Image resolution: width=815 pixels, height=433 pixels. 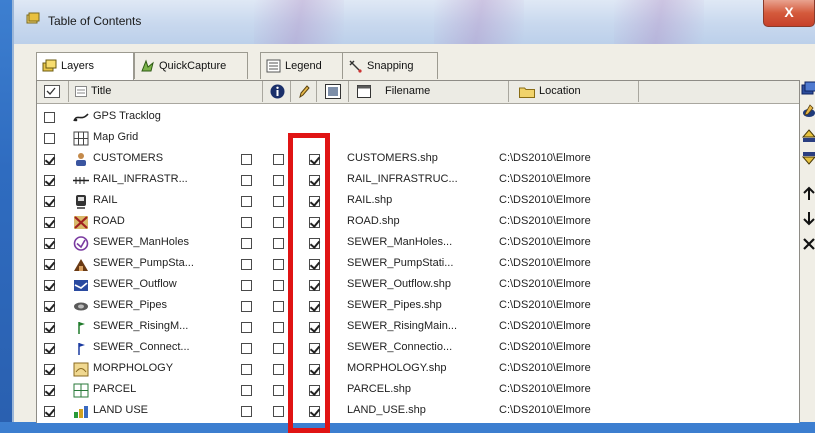 What do you see at coordinates (527, 92) in the screenshot?
I see `folder-icon` at bounding box center [527, 92].